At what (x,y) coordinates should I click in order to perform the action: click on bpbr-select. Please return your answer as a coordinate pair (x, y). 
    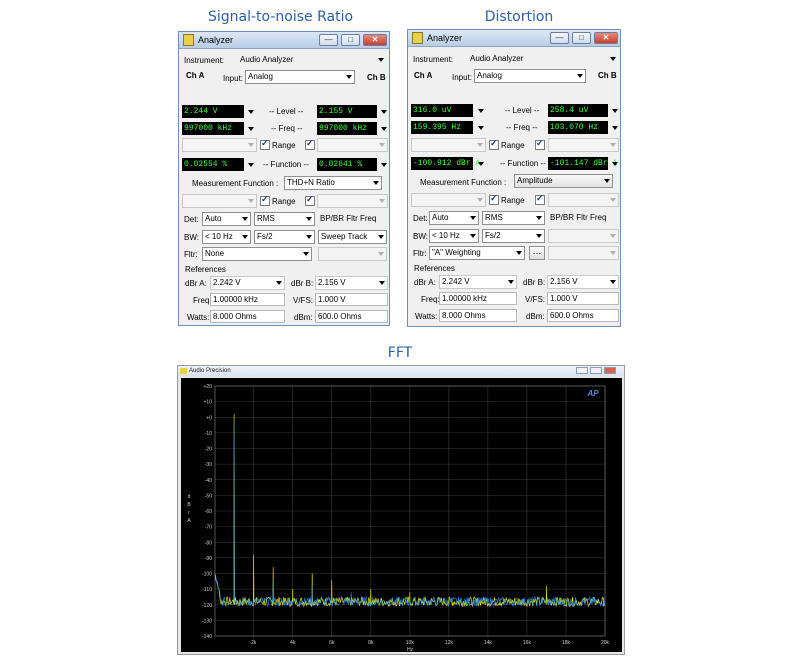
    Looking at the image, I should click on (583, 236).